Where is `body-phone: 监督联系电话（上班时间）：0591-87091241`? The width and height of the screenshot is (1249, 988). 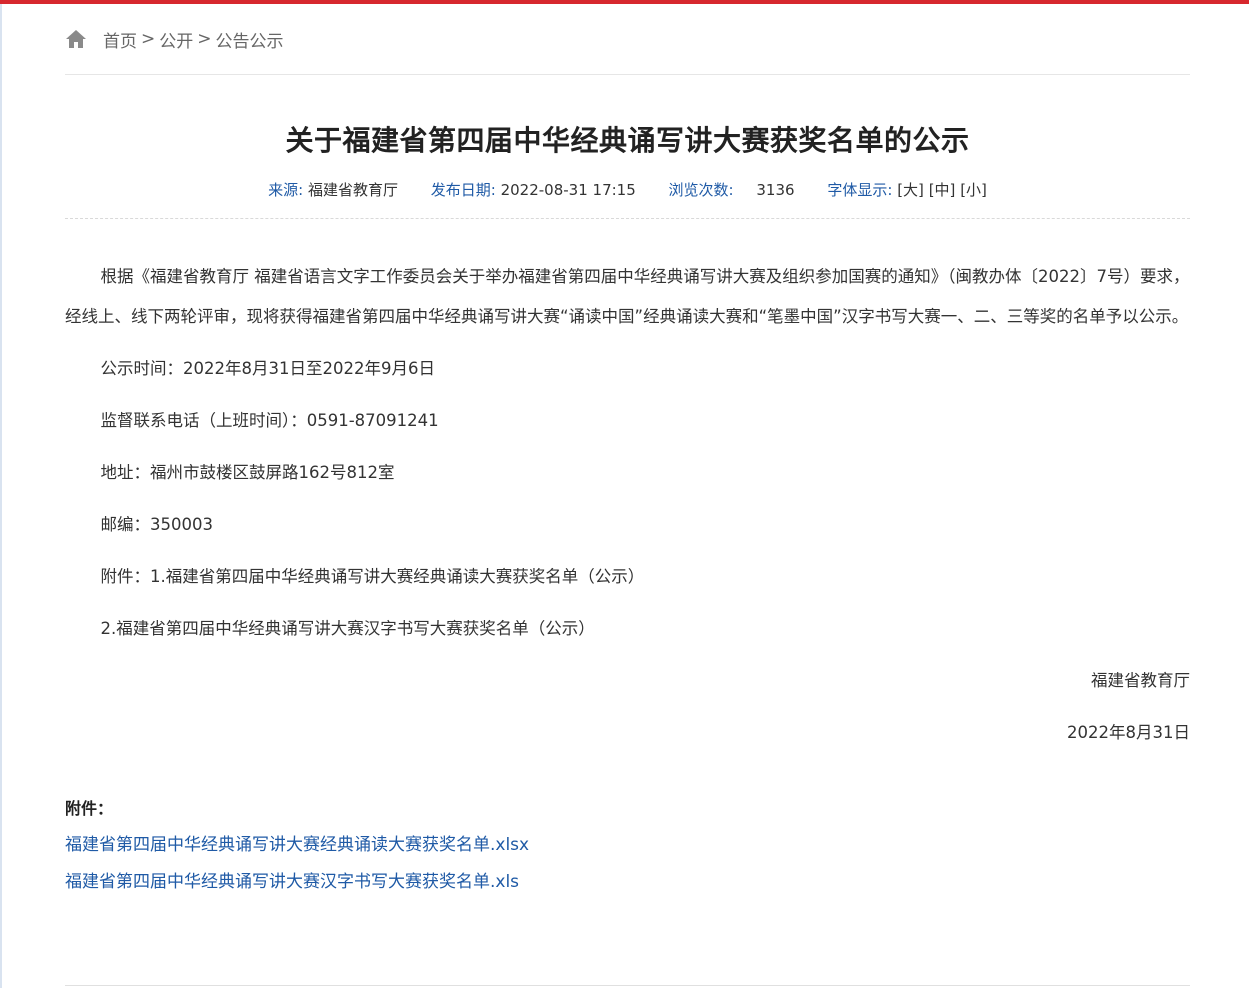 body-phone: 监督联系电话（上班时间）：0591-87091241 is located at coordinates (269, 420).